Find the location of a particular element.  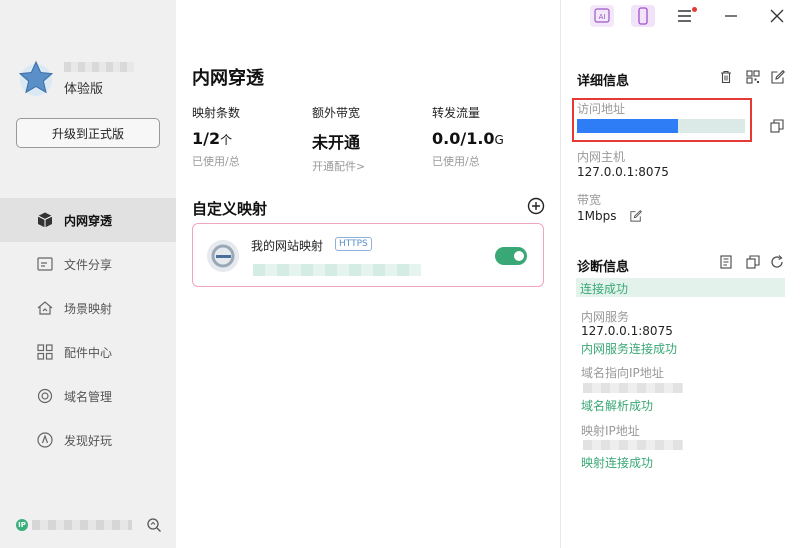

map-status: 映射连接成功 is located at coordinates (617, 463).